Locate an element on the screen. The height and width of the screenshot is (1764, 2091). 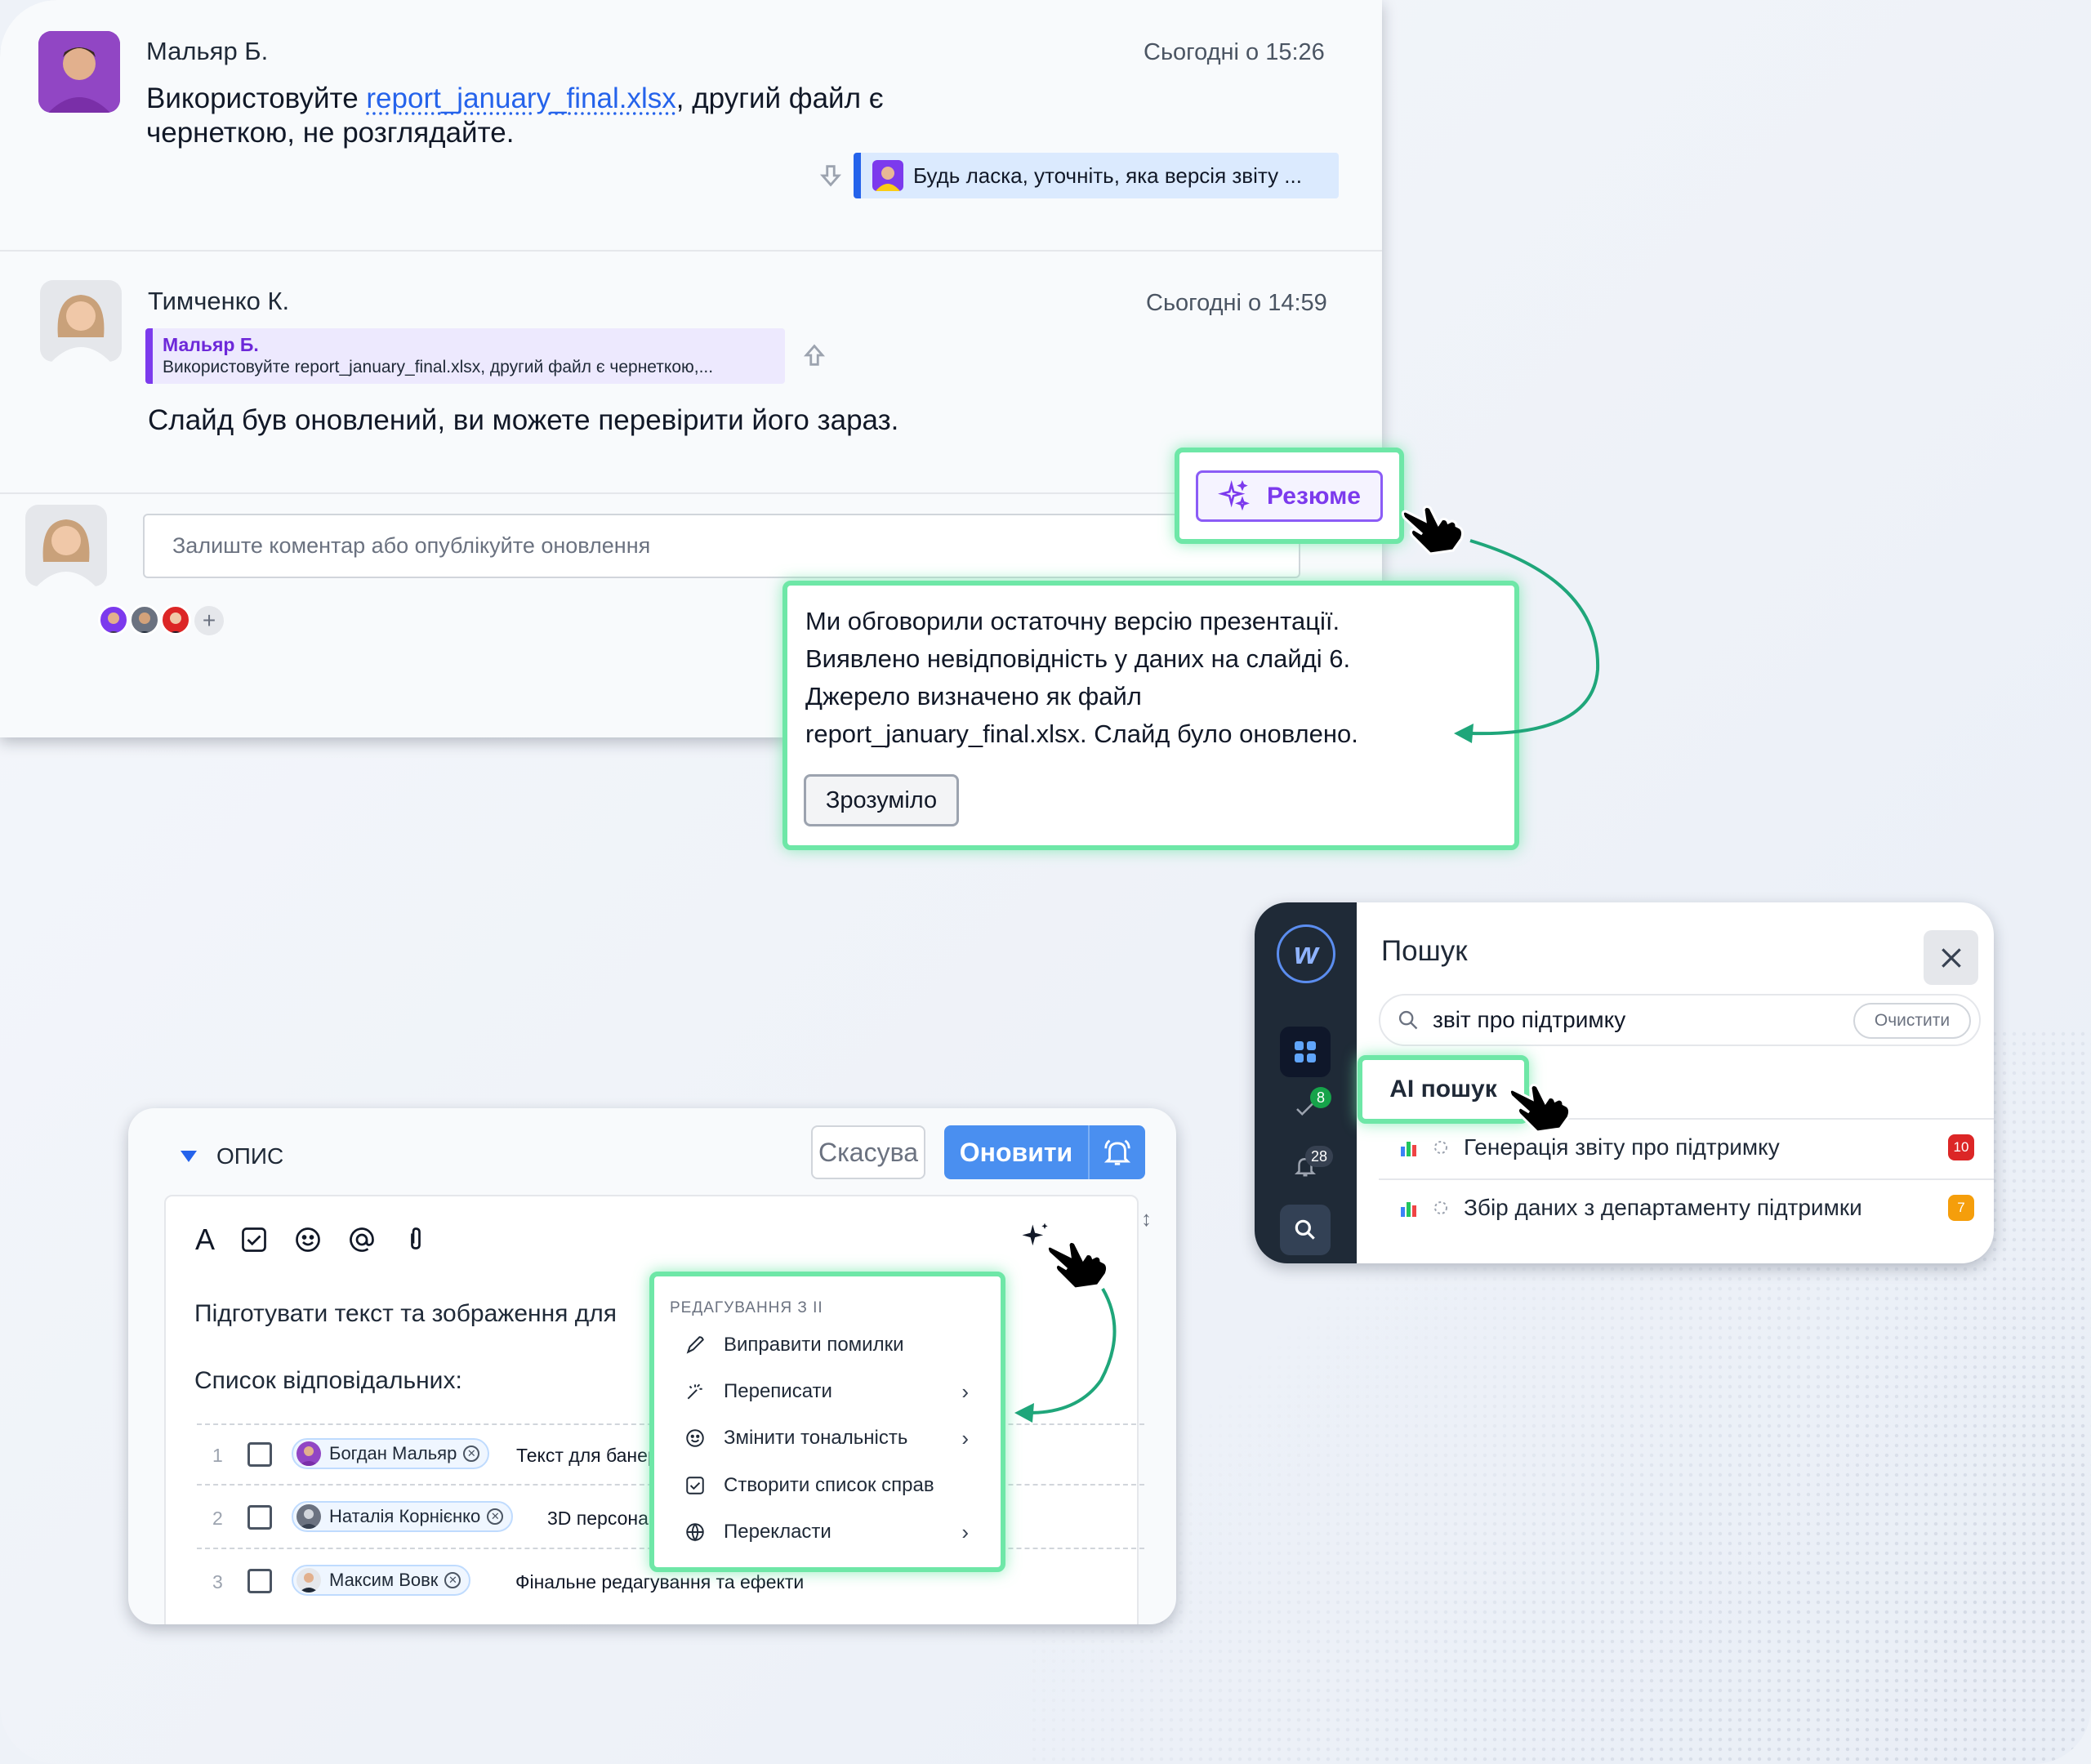
menu-item-change-tone: Змінити тональність › is located at coordinates (826, 1437).